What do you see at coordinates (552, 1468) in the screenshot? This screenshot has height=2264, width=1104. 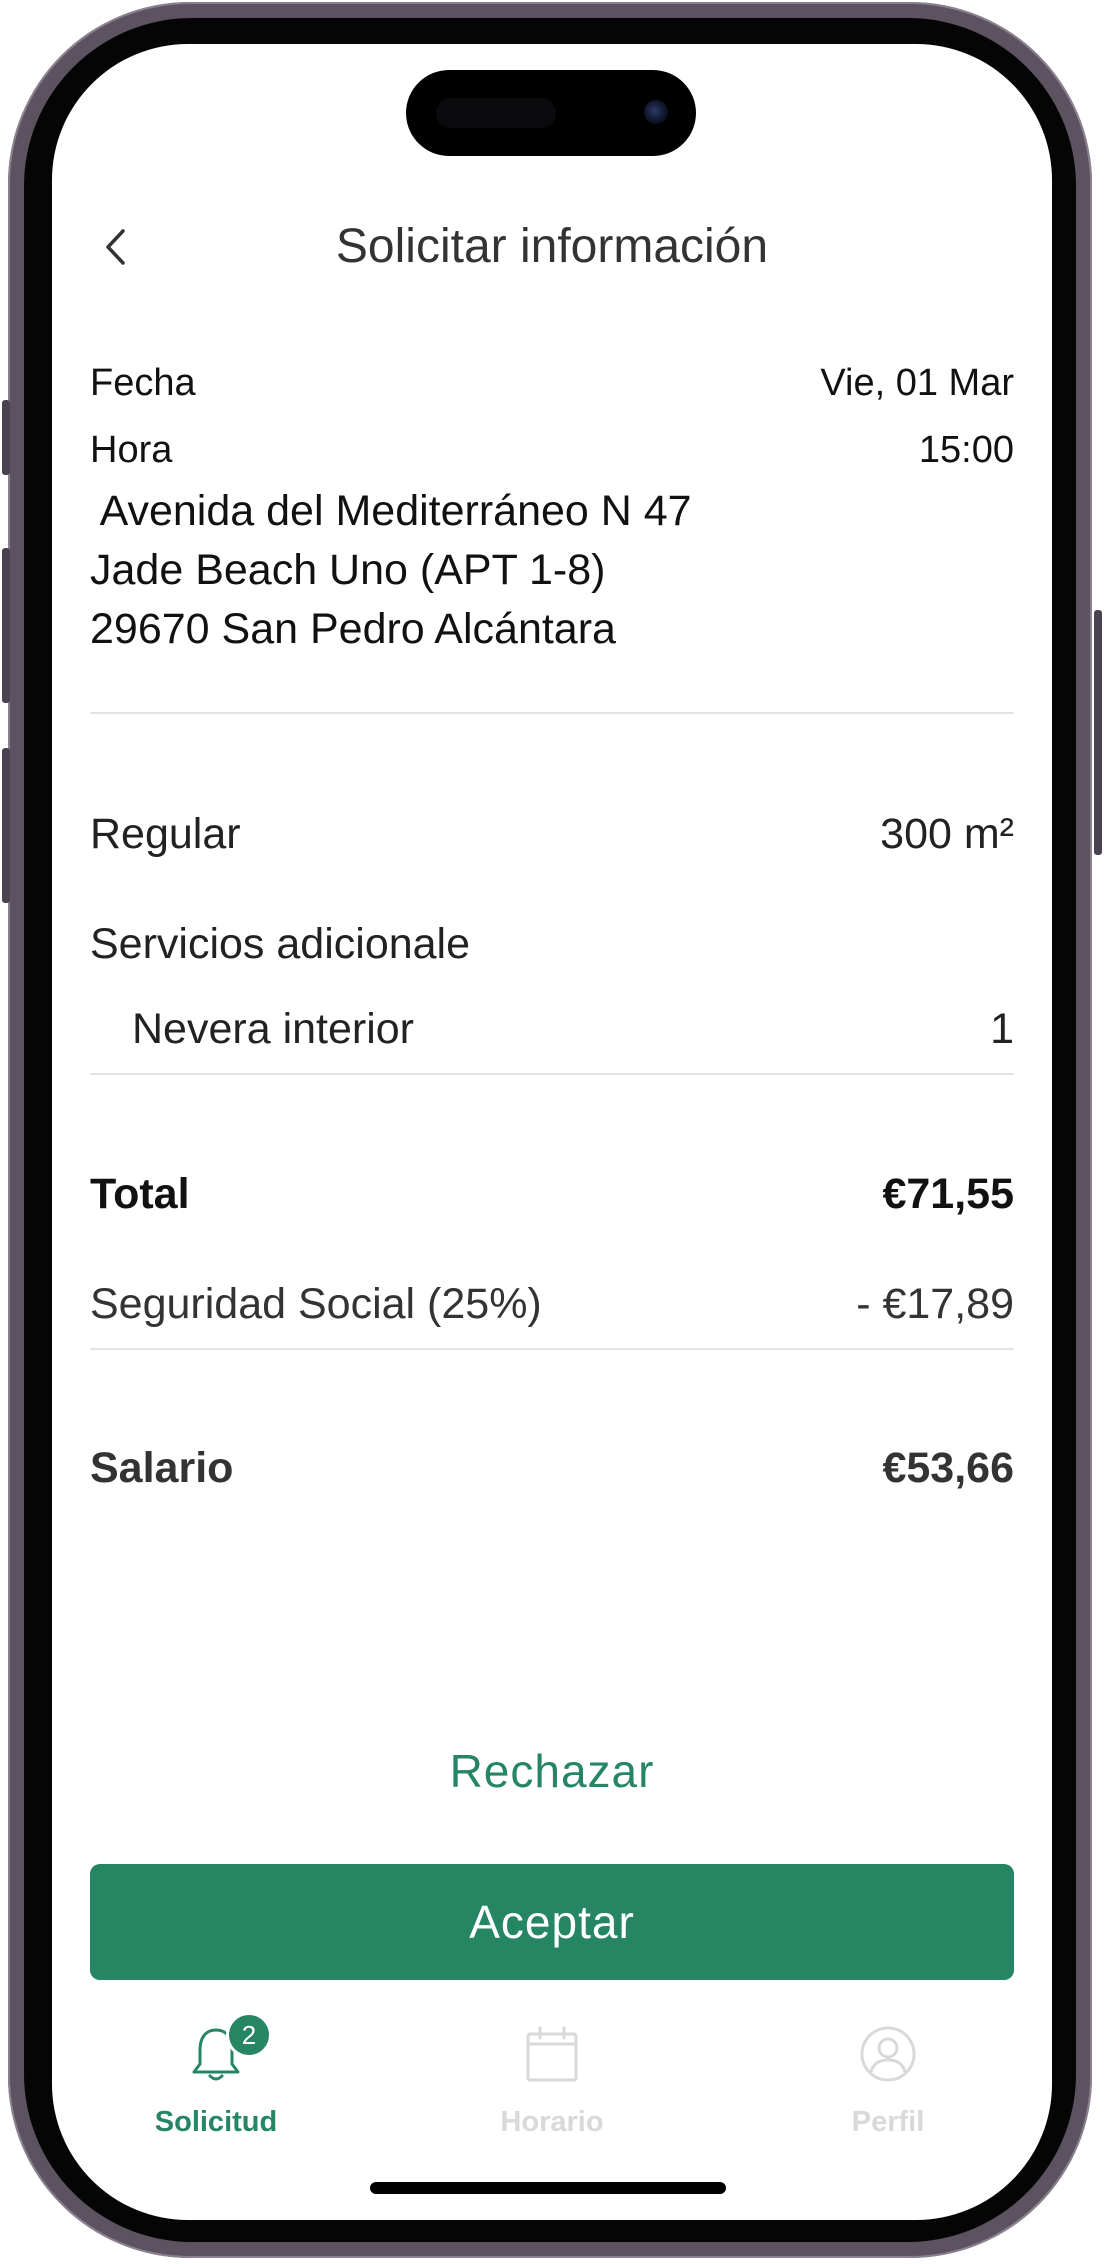 I see `salary-row: Salario €53,66` at bounding box center [552, 1468].